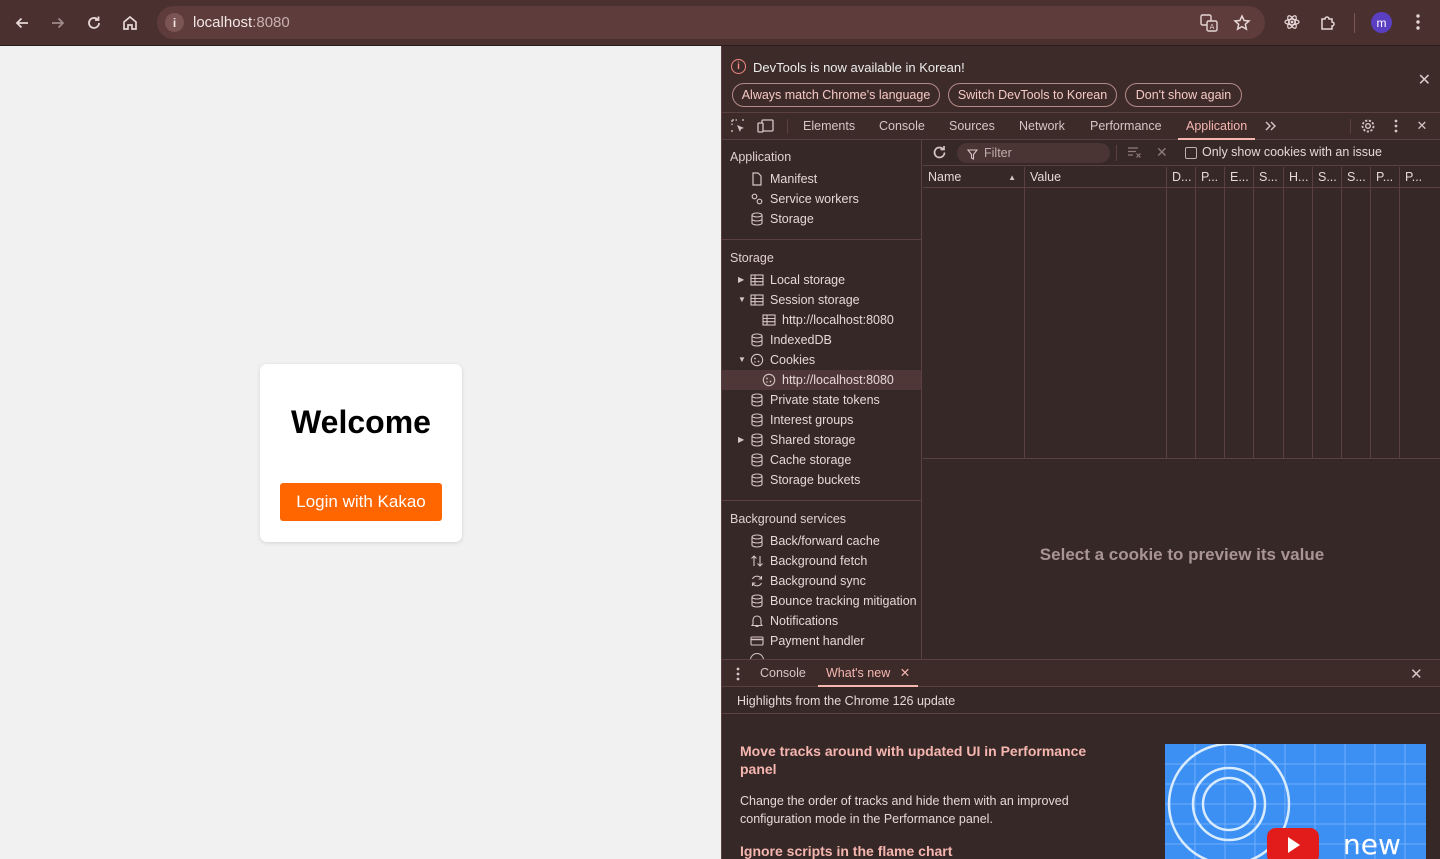 The image size is (1440, 859). Describe the element at coordinates (711, 22) in the screenshot. I see `address-bar: i localhost:8080 A` at that location.